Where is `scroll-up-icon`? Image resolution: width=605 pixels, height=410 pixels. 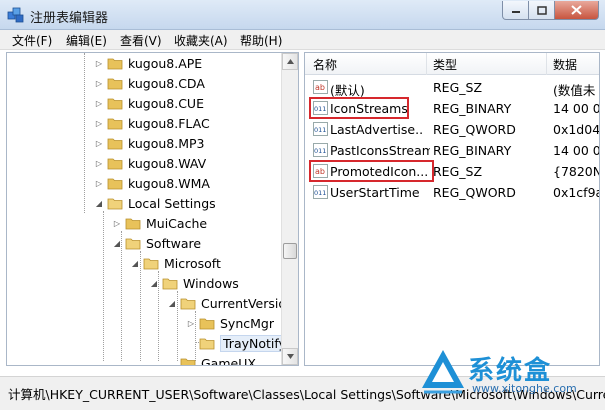
scroll-up-icon is located at coordinates (290, 61).